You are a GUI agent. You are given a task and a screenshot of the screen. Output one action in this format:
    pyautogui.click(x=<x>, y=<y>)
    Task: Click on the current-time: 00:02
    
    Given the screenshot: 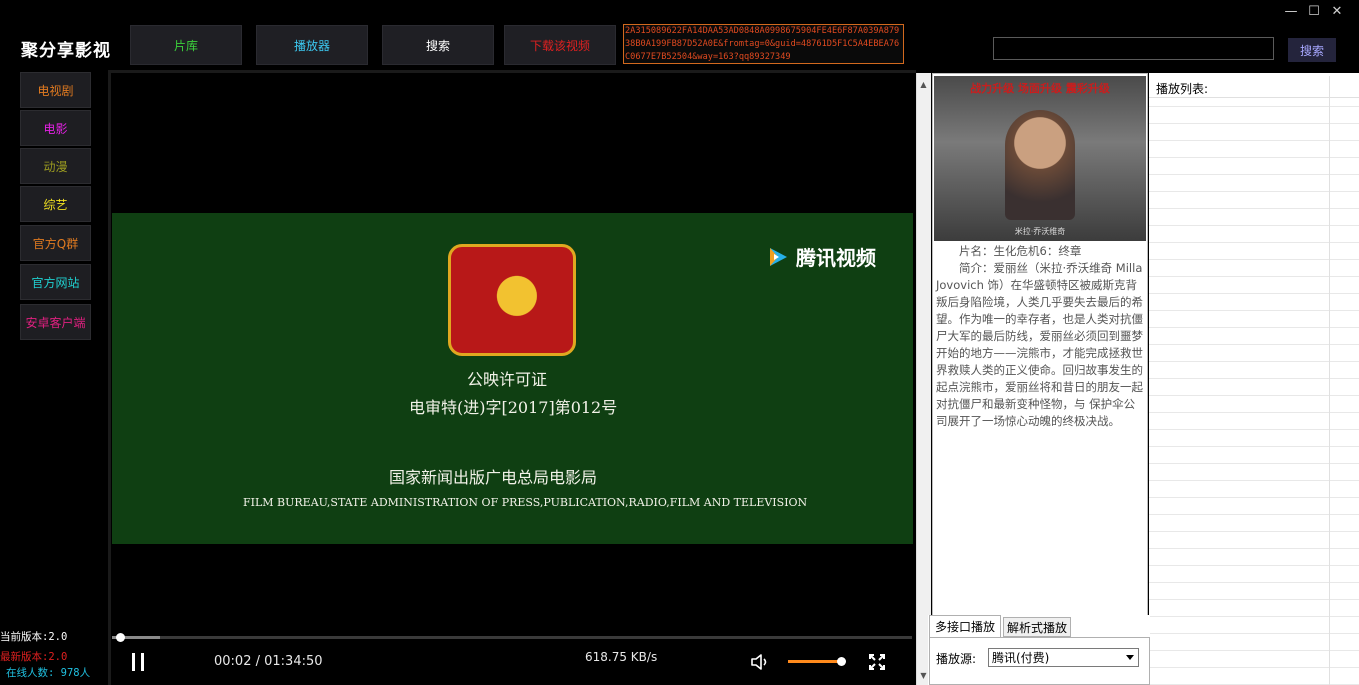 What is the action you would take?
    pyautogui.click(x=233, y=661)
    